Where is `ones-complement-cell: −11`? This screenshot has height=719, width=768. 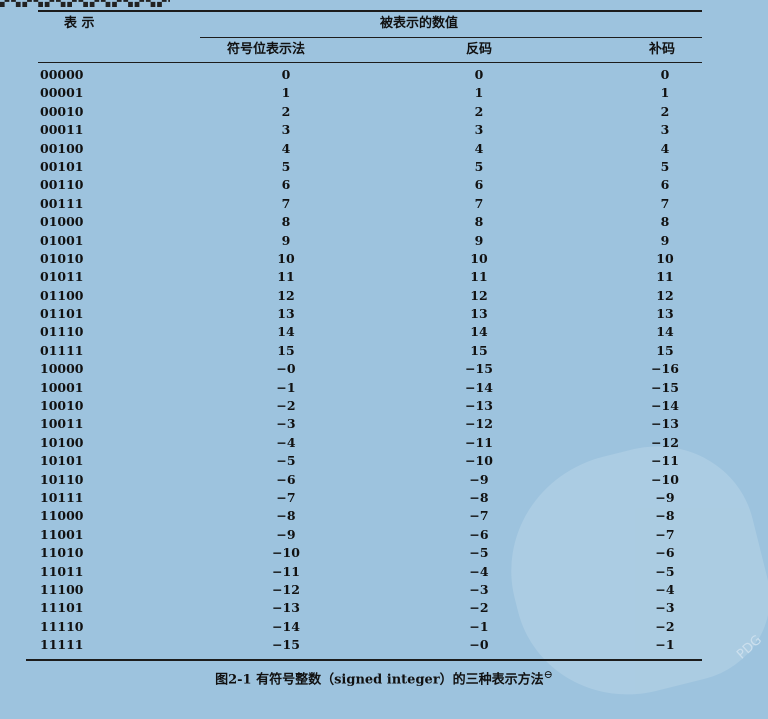
ones-complement-cell: −11 is located at coordinates (479, 442).